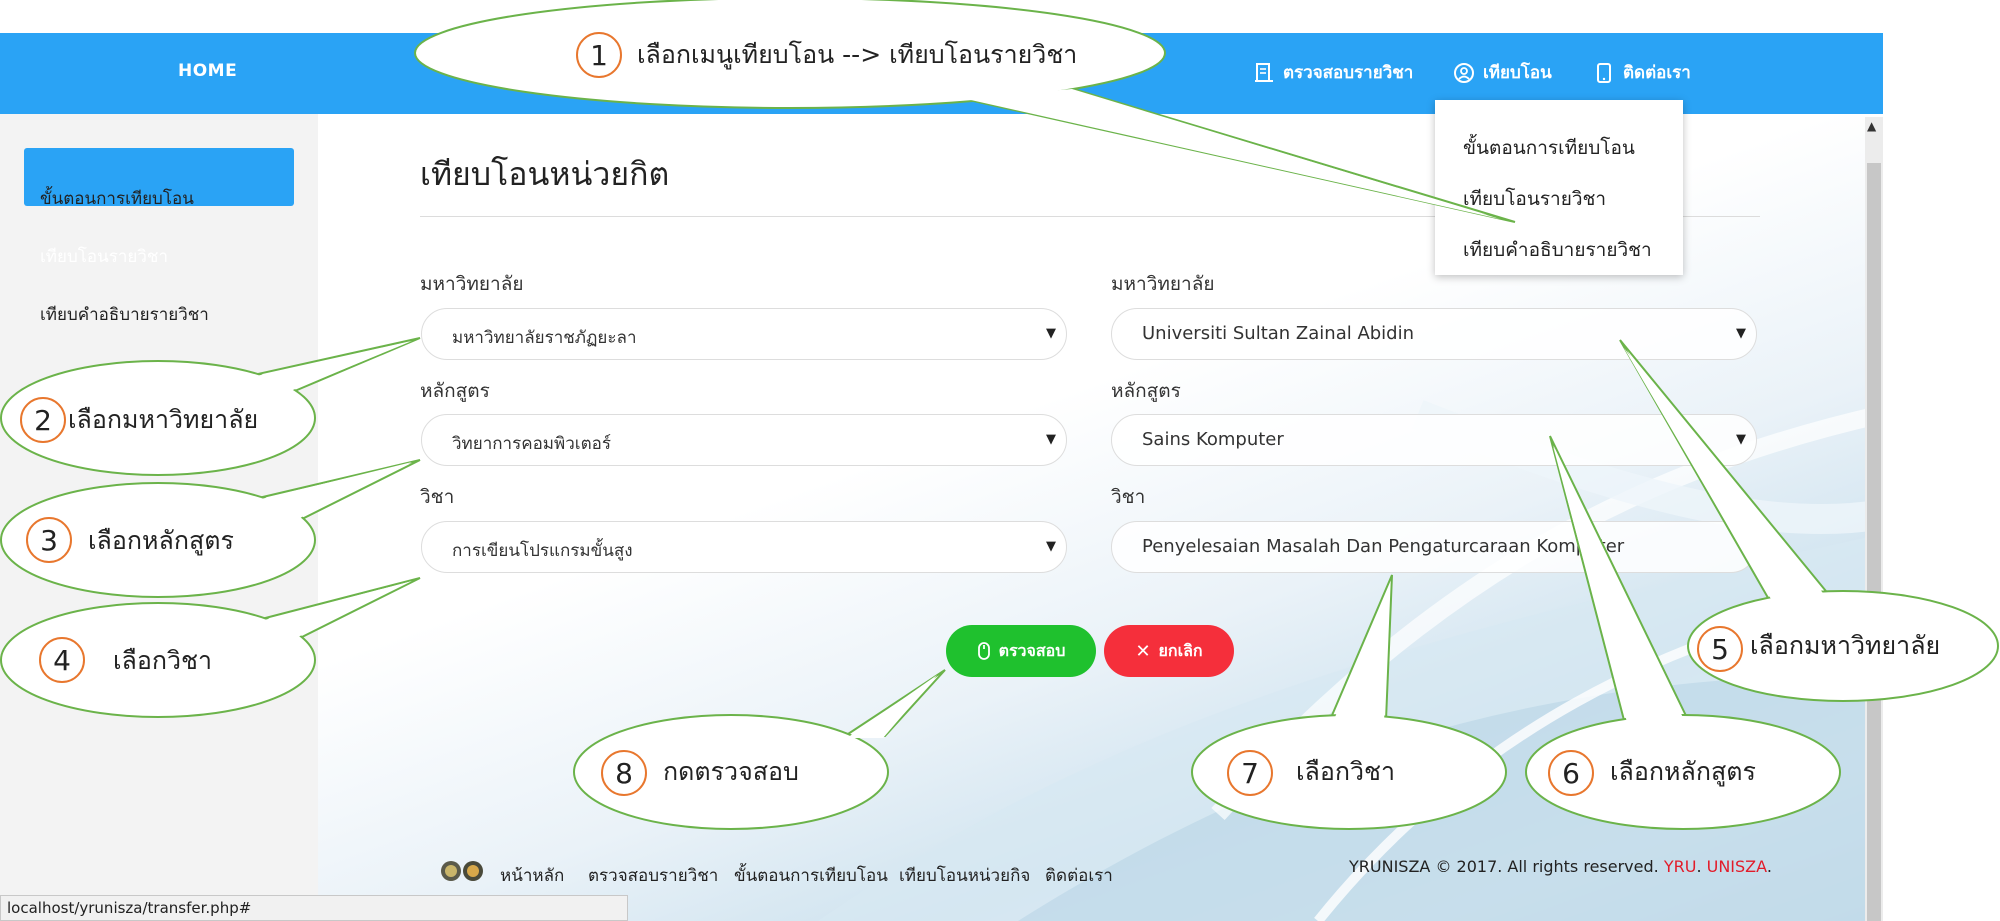 Image resolution: width=2000 pixels, height=921 pixels. Describe the element at coordinates (857, 55) in the screenshot. I see `callout-1-text: เลือกเมนูเทียบโอน --> เทียบโอนรายวิชา` at that location.